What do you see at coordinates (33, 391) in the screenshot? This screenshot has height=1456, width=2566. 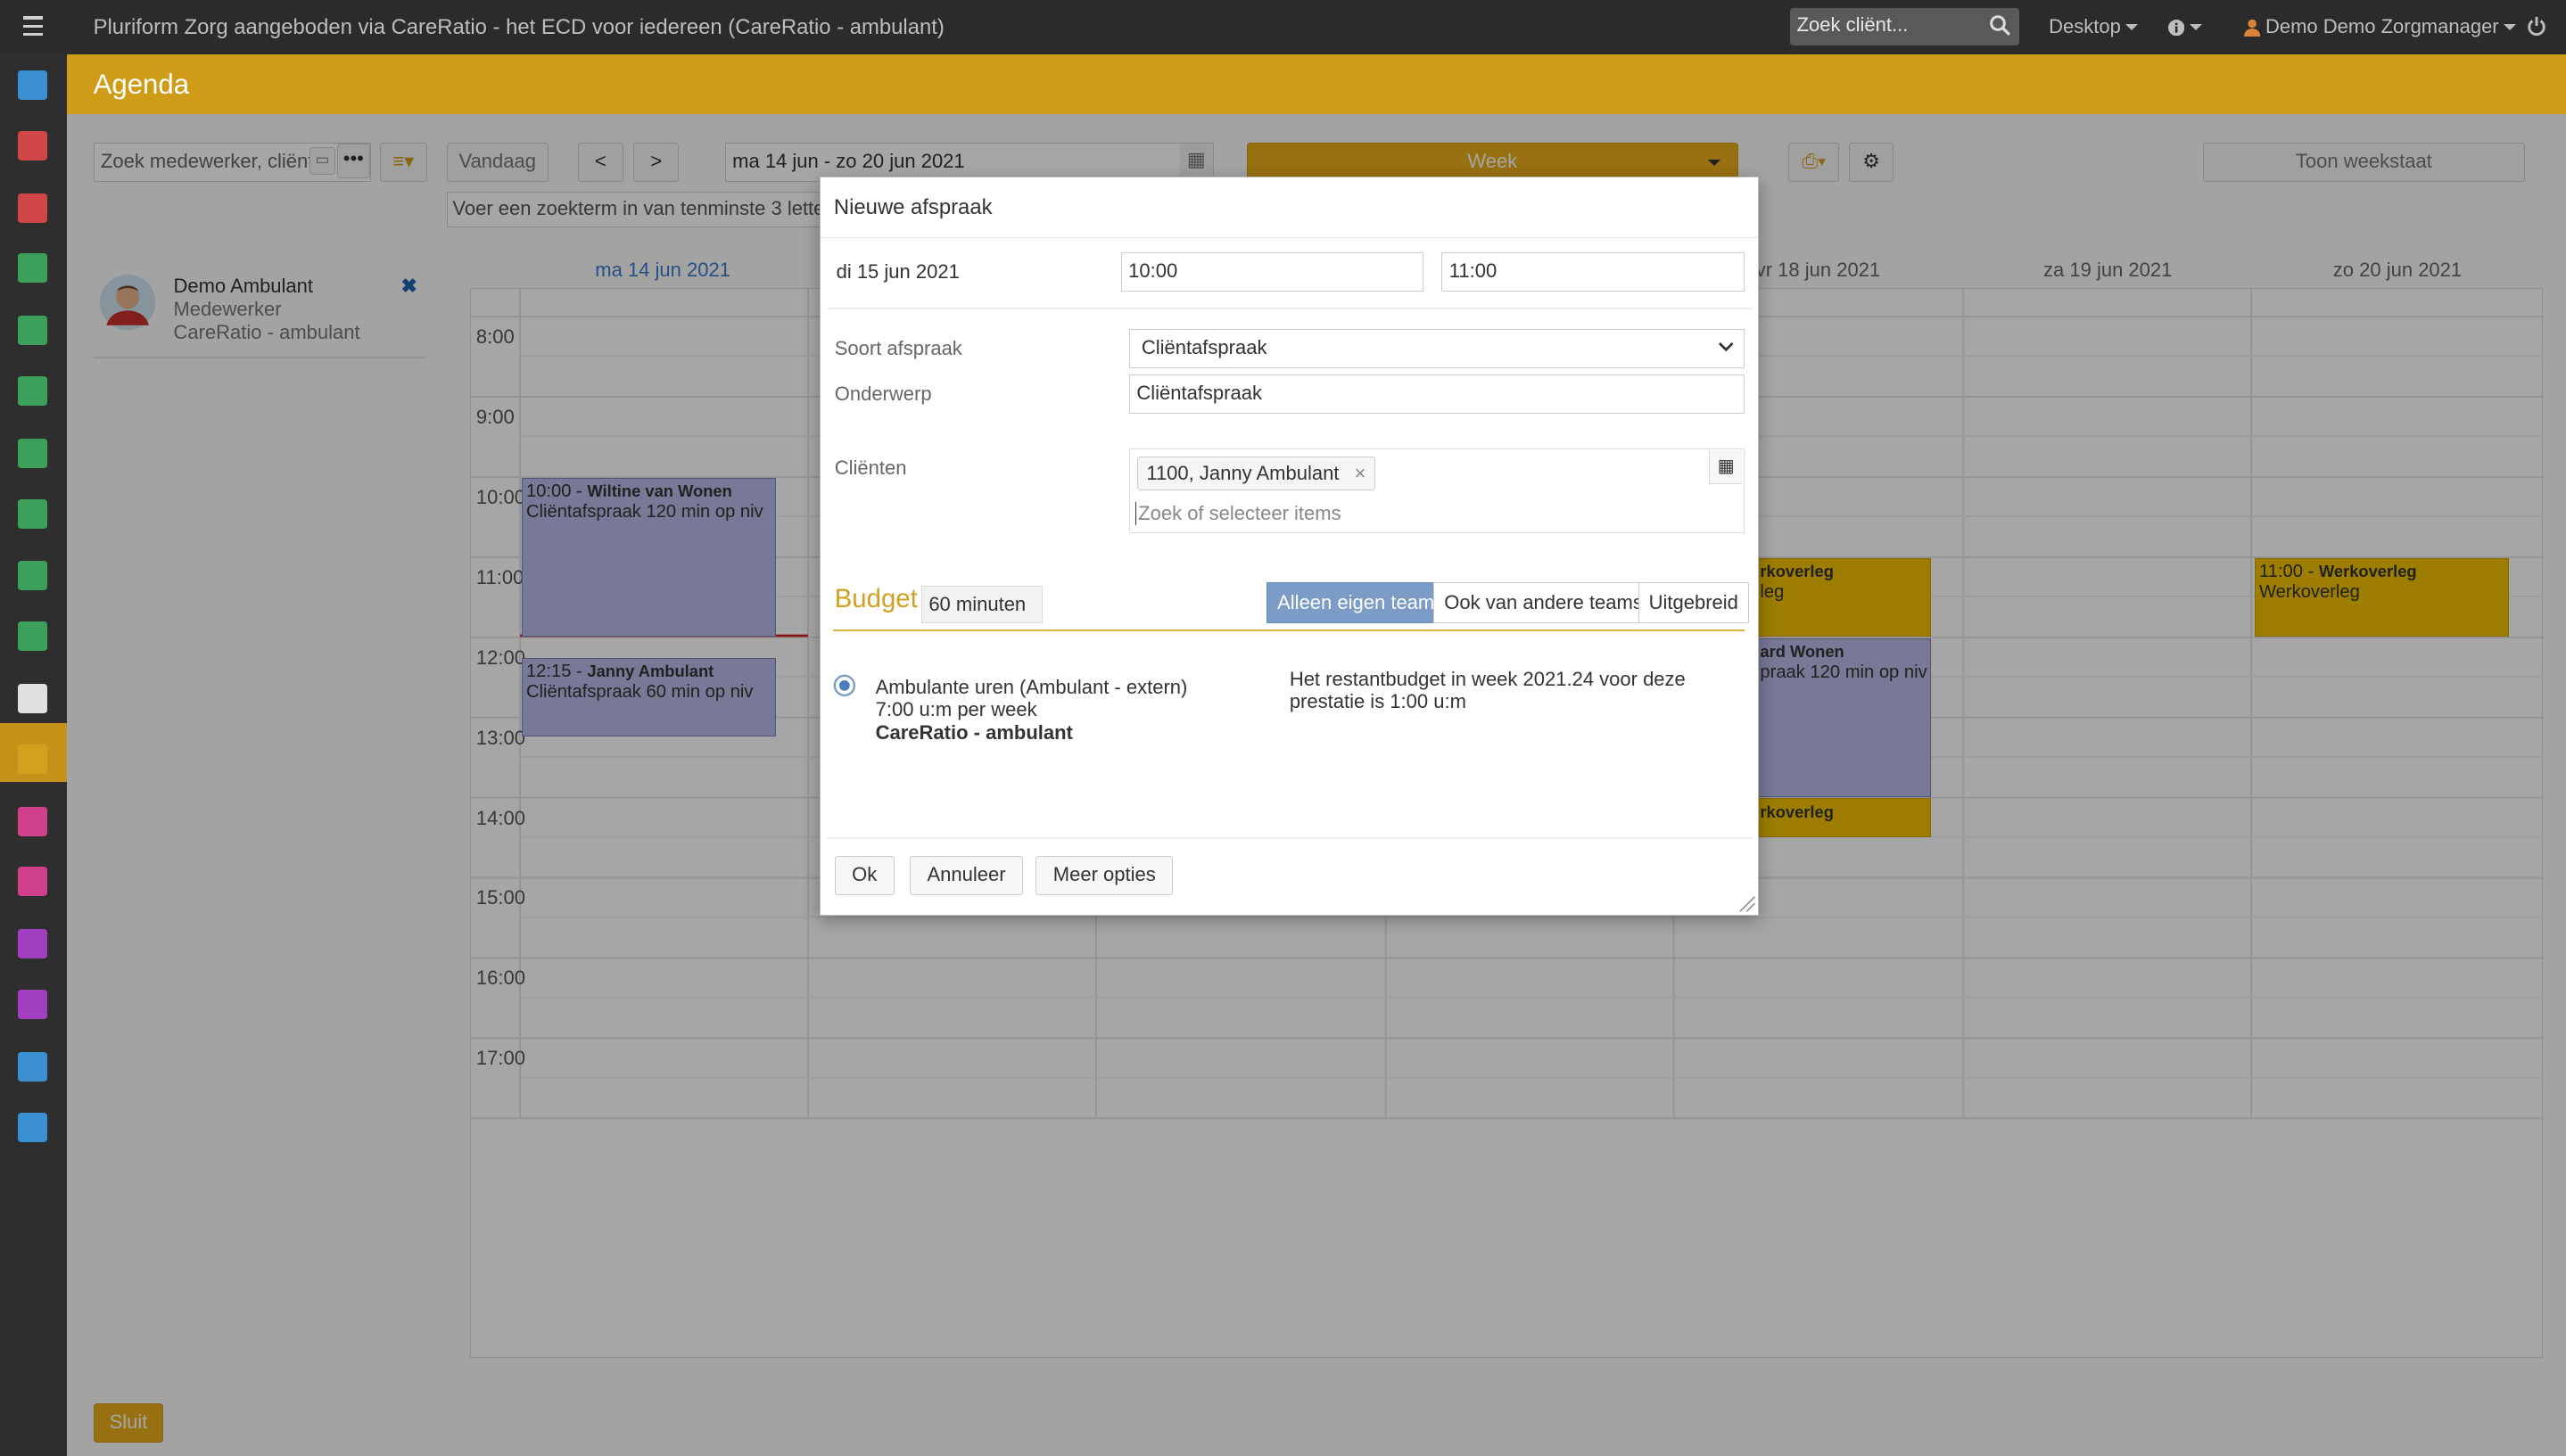 I see `money-icon` at bounding box center [33, 391].